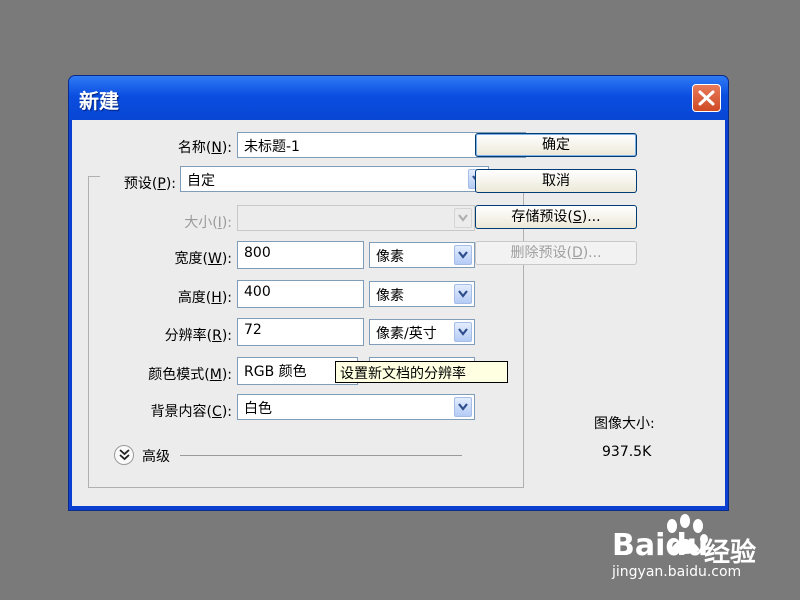 Image resolution: width=800 pixels, height=600 pixels. What do you see at coordinates (422, 294) in the screenshot?
I see `height-unit-select: 像素` at bounding box center [422, 294].